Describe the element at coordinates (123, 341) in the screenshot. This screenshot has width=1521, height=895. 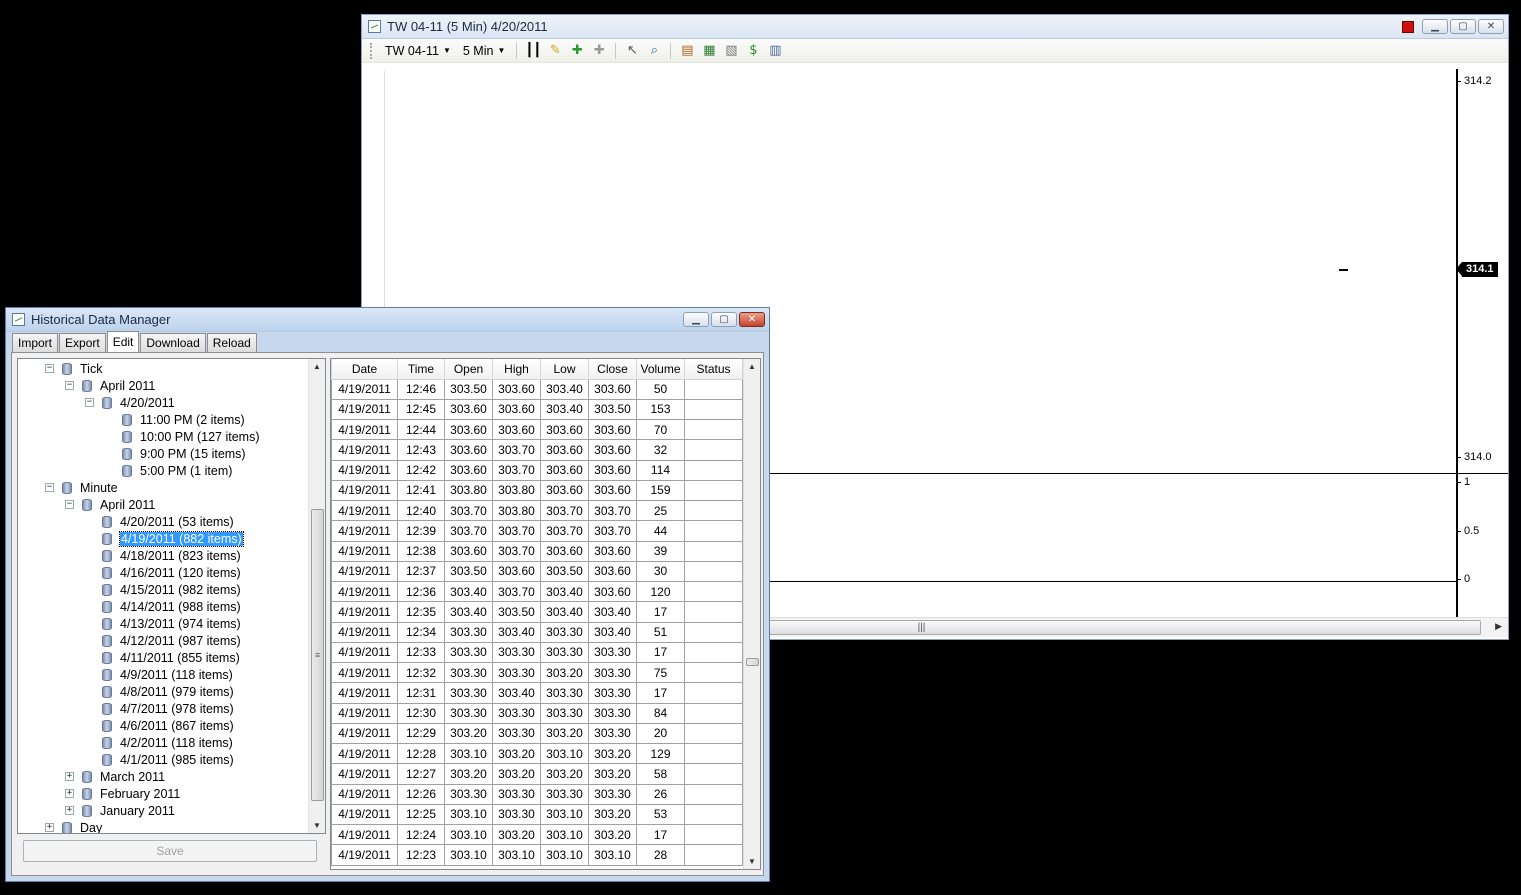
I see `tab-edit: Edit` at that location.